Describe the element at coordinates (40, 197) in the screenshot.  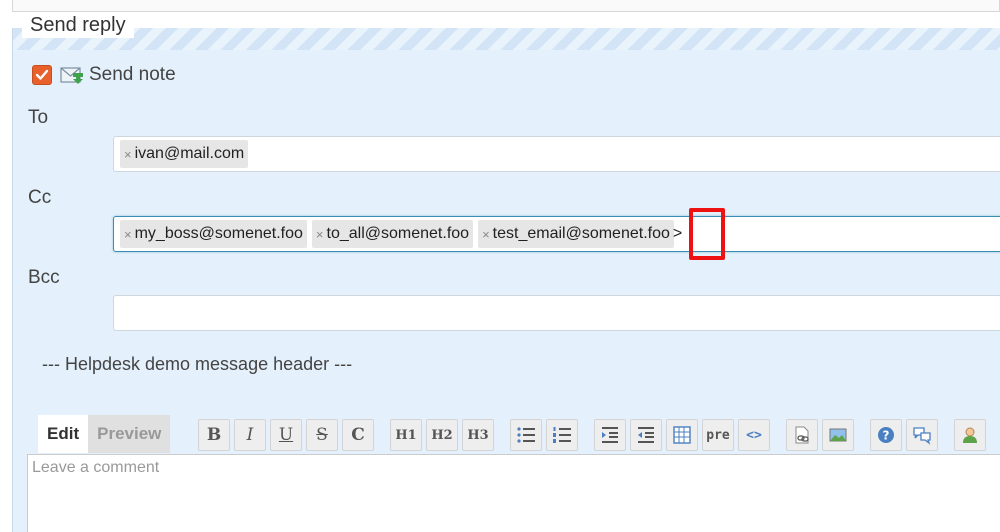
I see `cc-label: Cc` at that location.